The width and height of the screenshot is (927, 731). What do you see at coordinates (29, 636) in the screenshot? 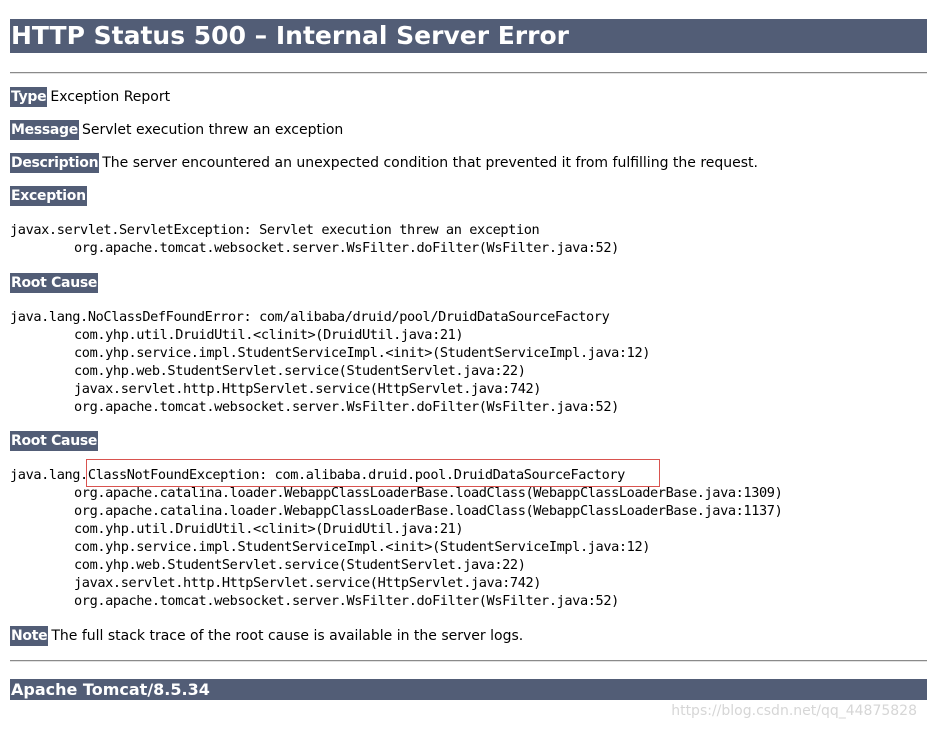
I see `note-label: Note` at bounding box center [29, 636].